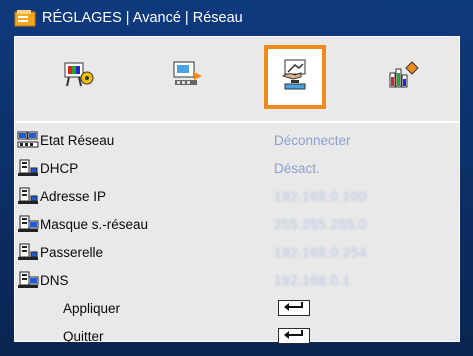 This screenshot has width=473, height=356. Describe the element at coordinates (320, 252) in the screenshot. I see `gateway-value: 192.168.0.254` at that location.